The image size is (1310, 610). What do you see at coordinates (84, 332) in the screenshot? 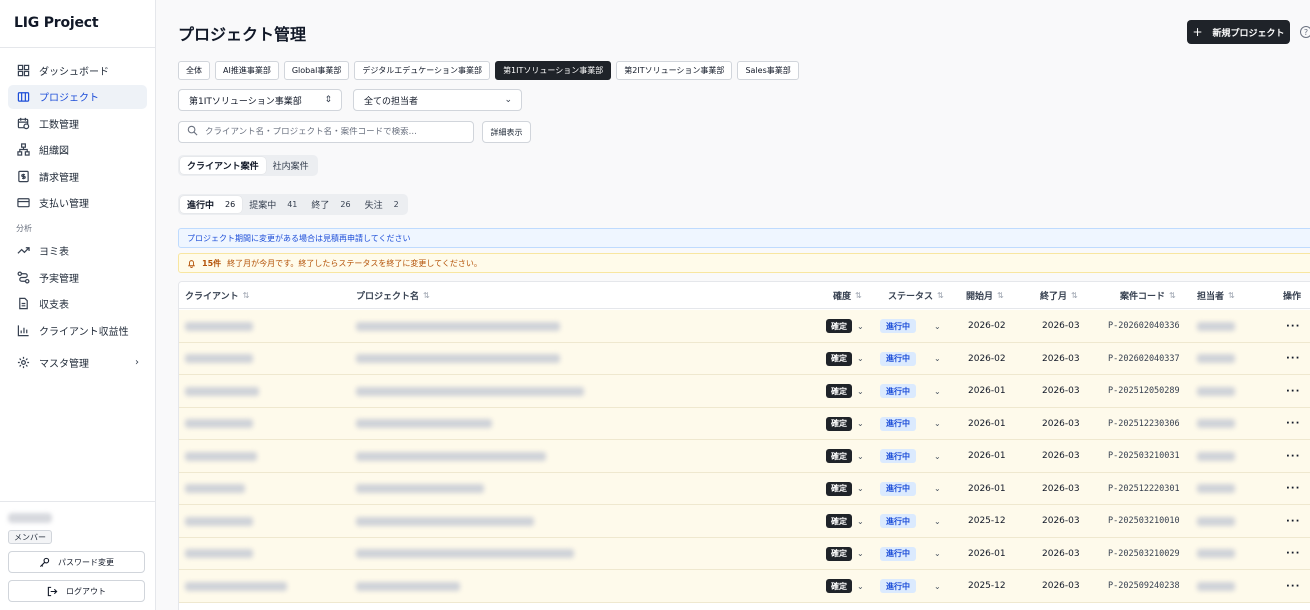
I see `sidebar-item-label: クライアント収益性` at bounding box center [84, 332].